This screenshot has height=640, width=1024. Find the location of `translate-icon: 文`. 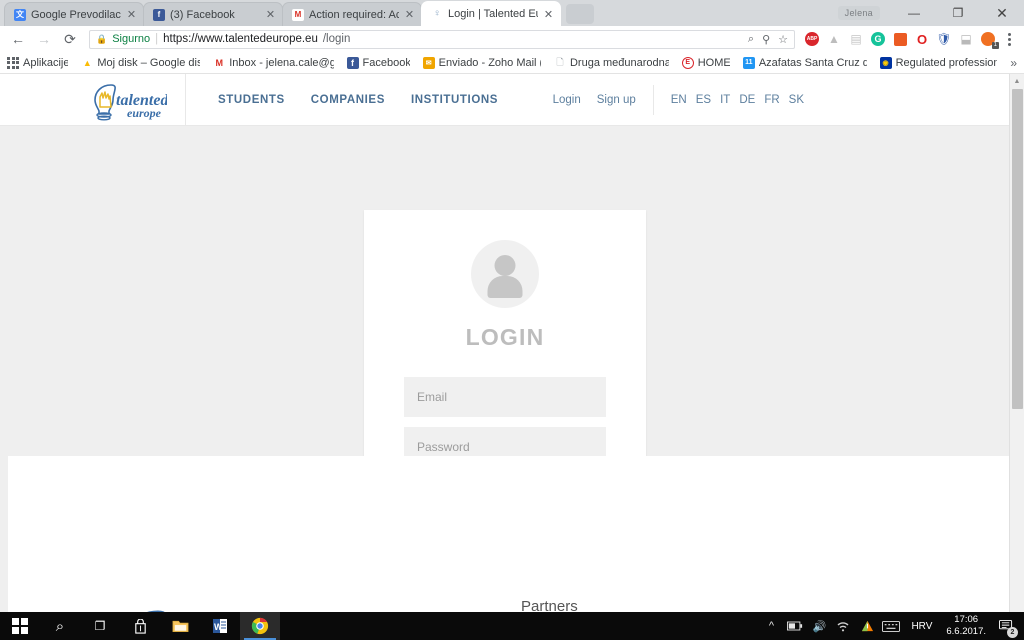

translate-icon: 文 is located at coordinates (20, 14).